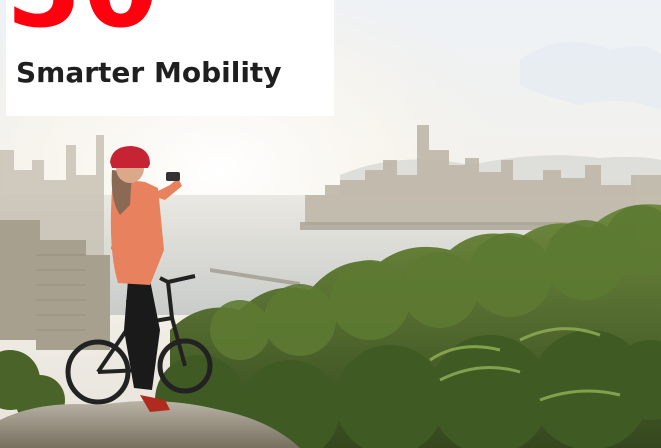 The width and height of the screenshot is (661, 448). I want to click on headline-title: Smarter Mobility, so click(149, 72).